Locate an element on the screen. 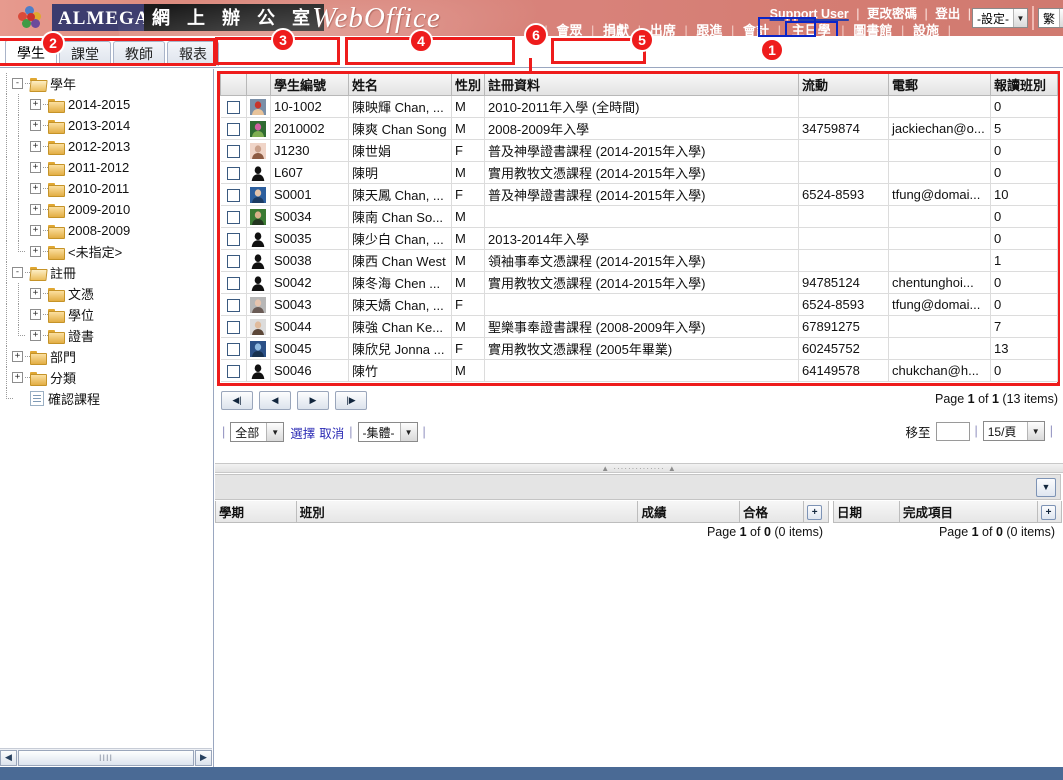 This screenshot has width=1063, height=780. table-row: L607 陳明 M 實用教牧文憑課程 (2014-2015年入學) 0 is located at coordinates (639, 172).